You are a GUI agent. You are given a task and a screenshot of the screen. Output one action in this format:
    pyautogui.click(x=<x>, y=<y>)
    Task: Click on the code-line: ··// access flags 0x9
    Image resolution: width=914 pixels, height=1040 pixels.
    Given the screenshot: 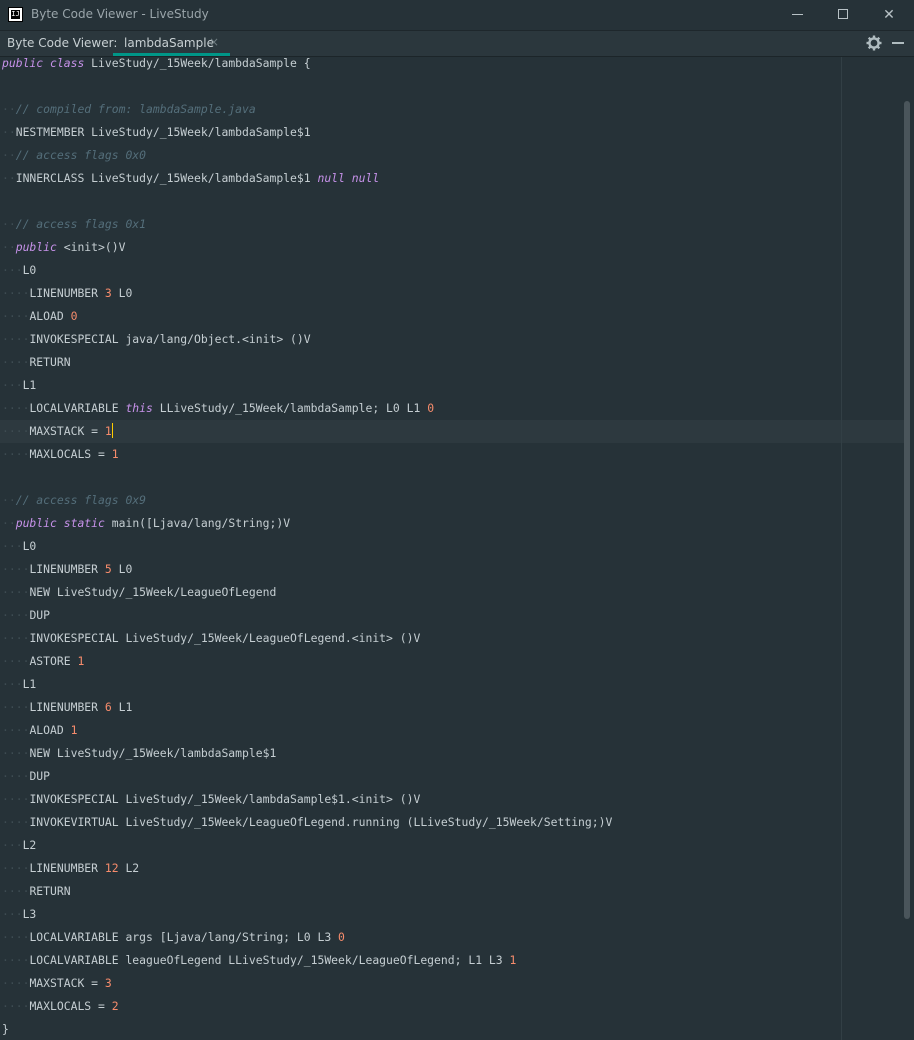 What is the action you would take?
    pyautogui.click(x=74, y=500)
    